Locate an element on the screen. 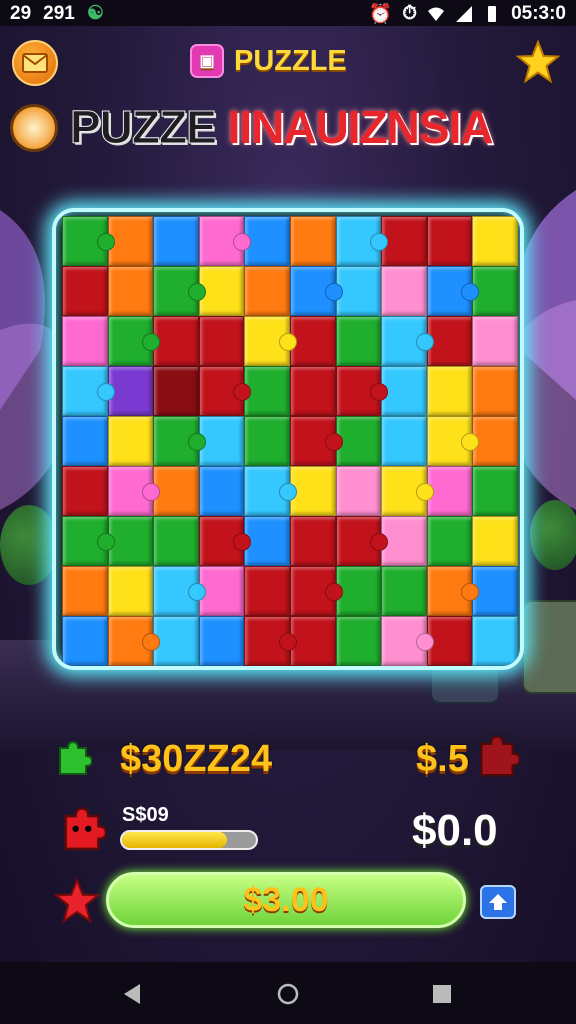 The height and width of the screenshot is (1024, 576). mail-button is located at coordinates (35, 63).